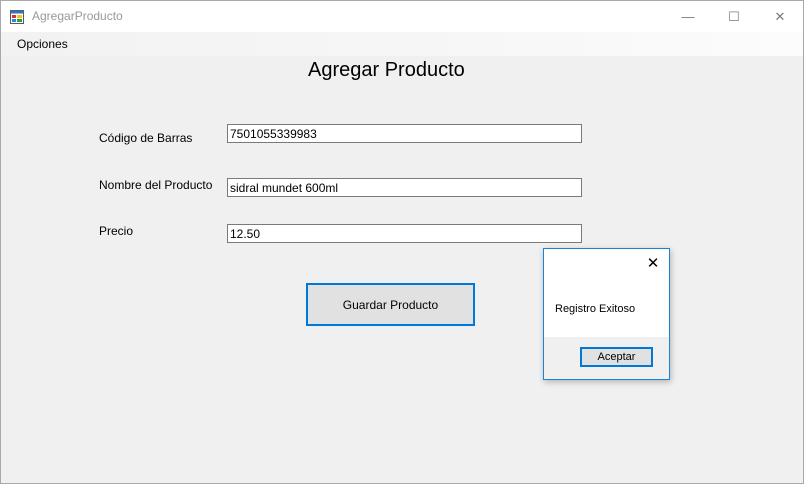 The height and width of the screenshot is (484, 804). I want to click on close-button: ✕, so click(780, 16).